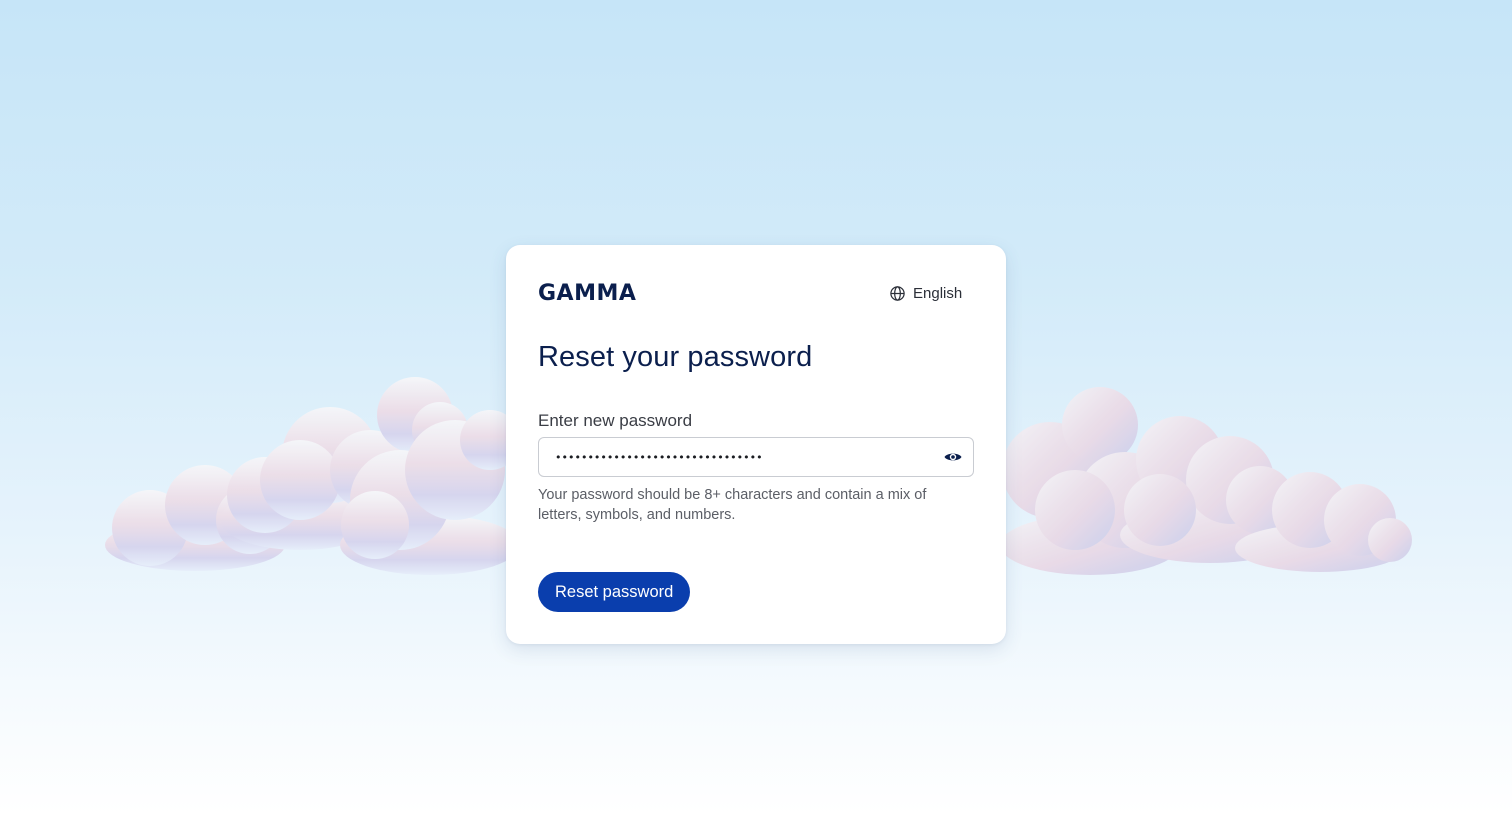  I want to click on svg-text: GAMMA, so click(587, 293).